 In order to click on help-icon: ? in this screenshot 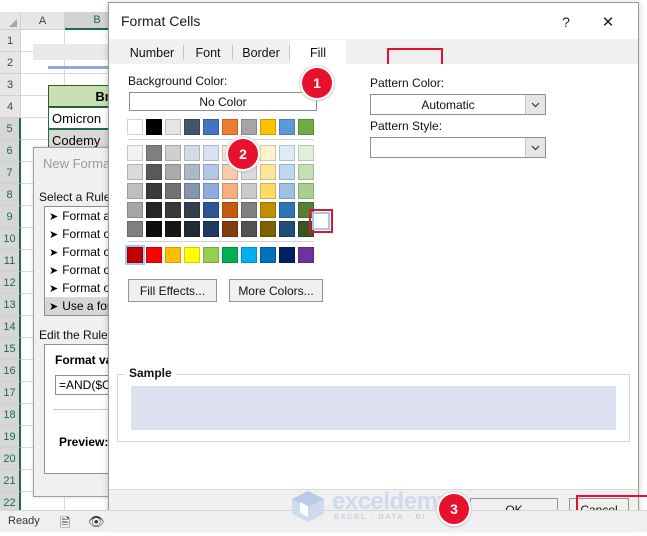, I will do `click(566, 22)`.